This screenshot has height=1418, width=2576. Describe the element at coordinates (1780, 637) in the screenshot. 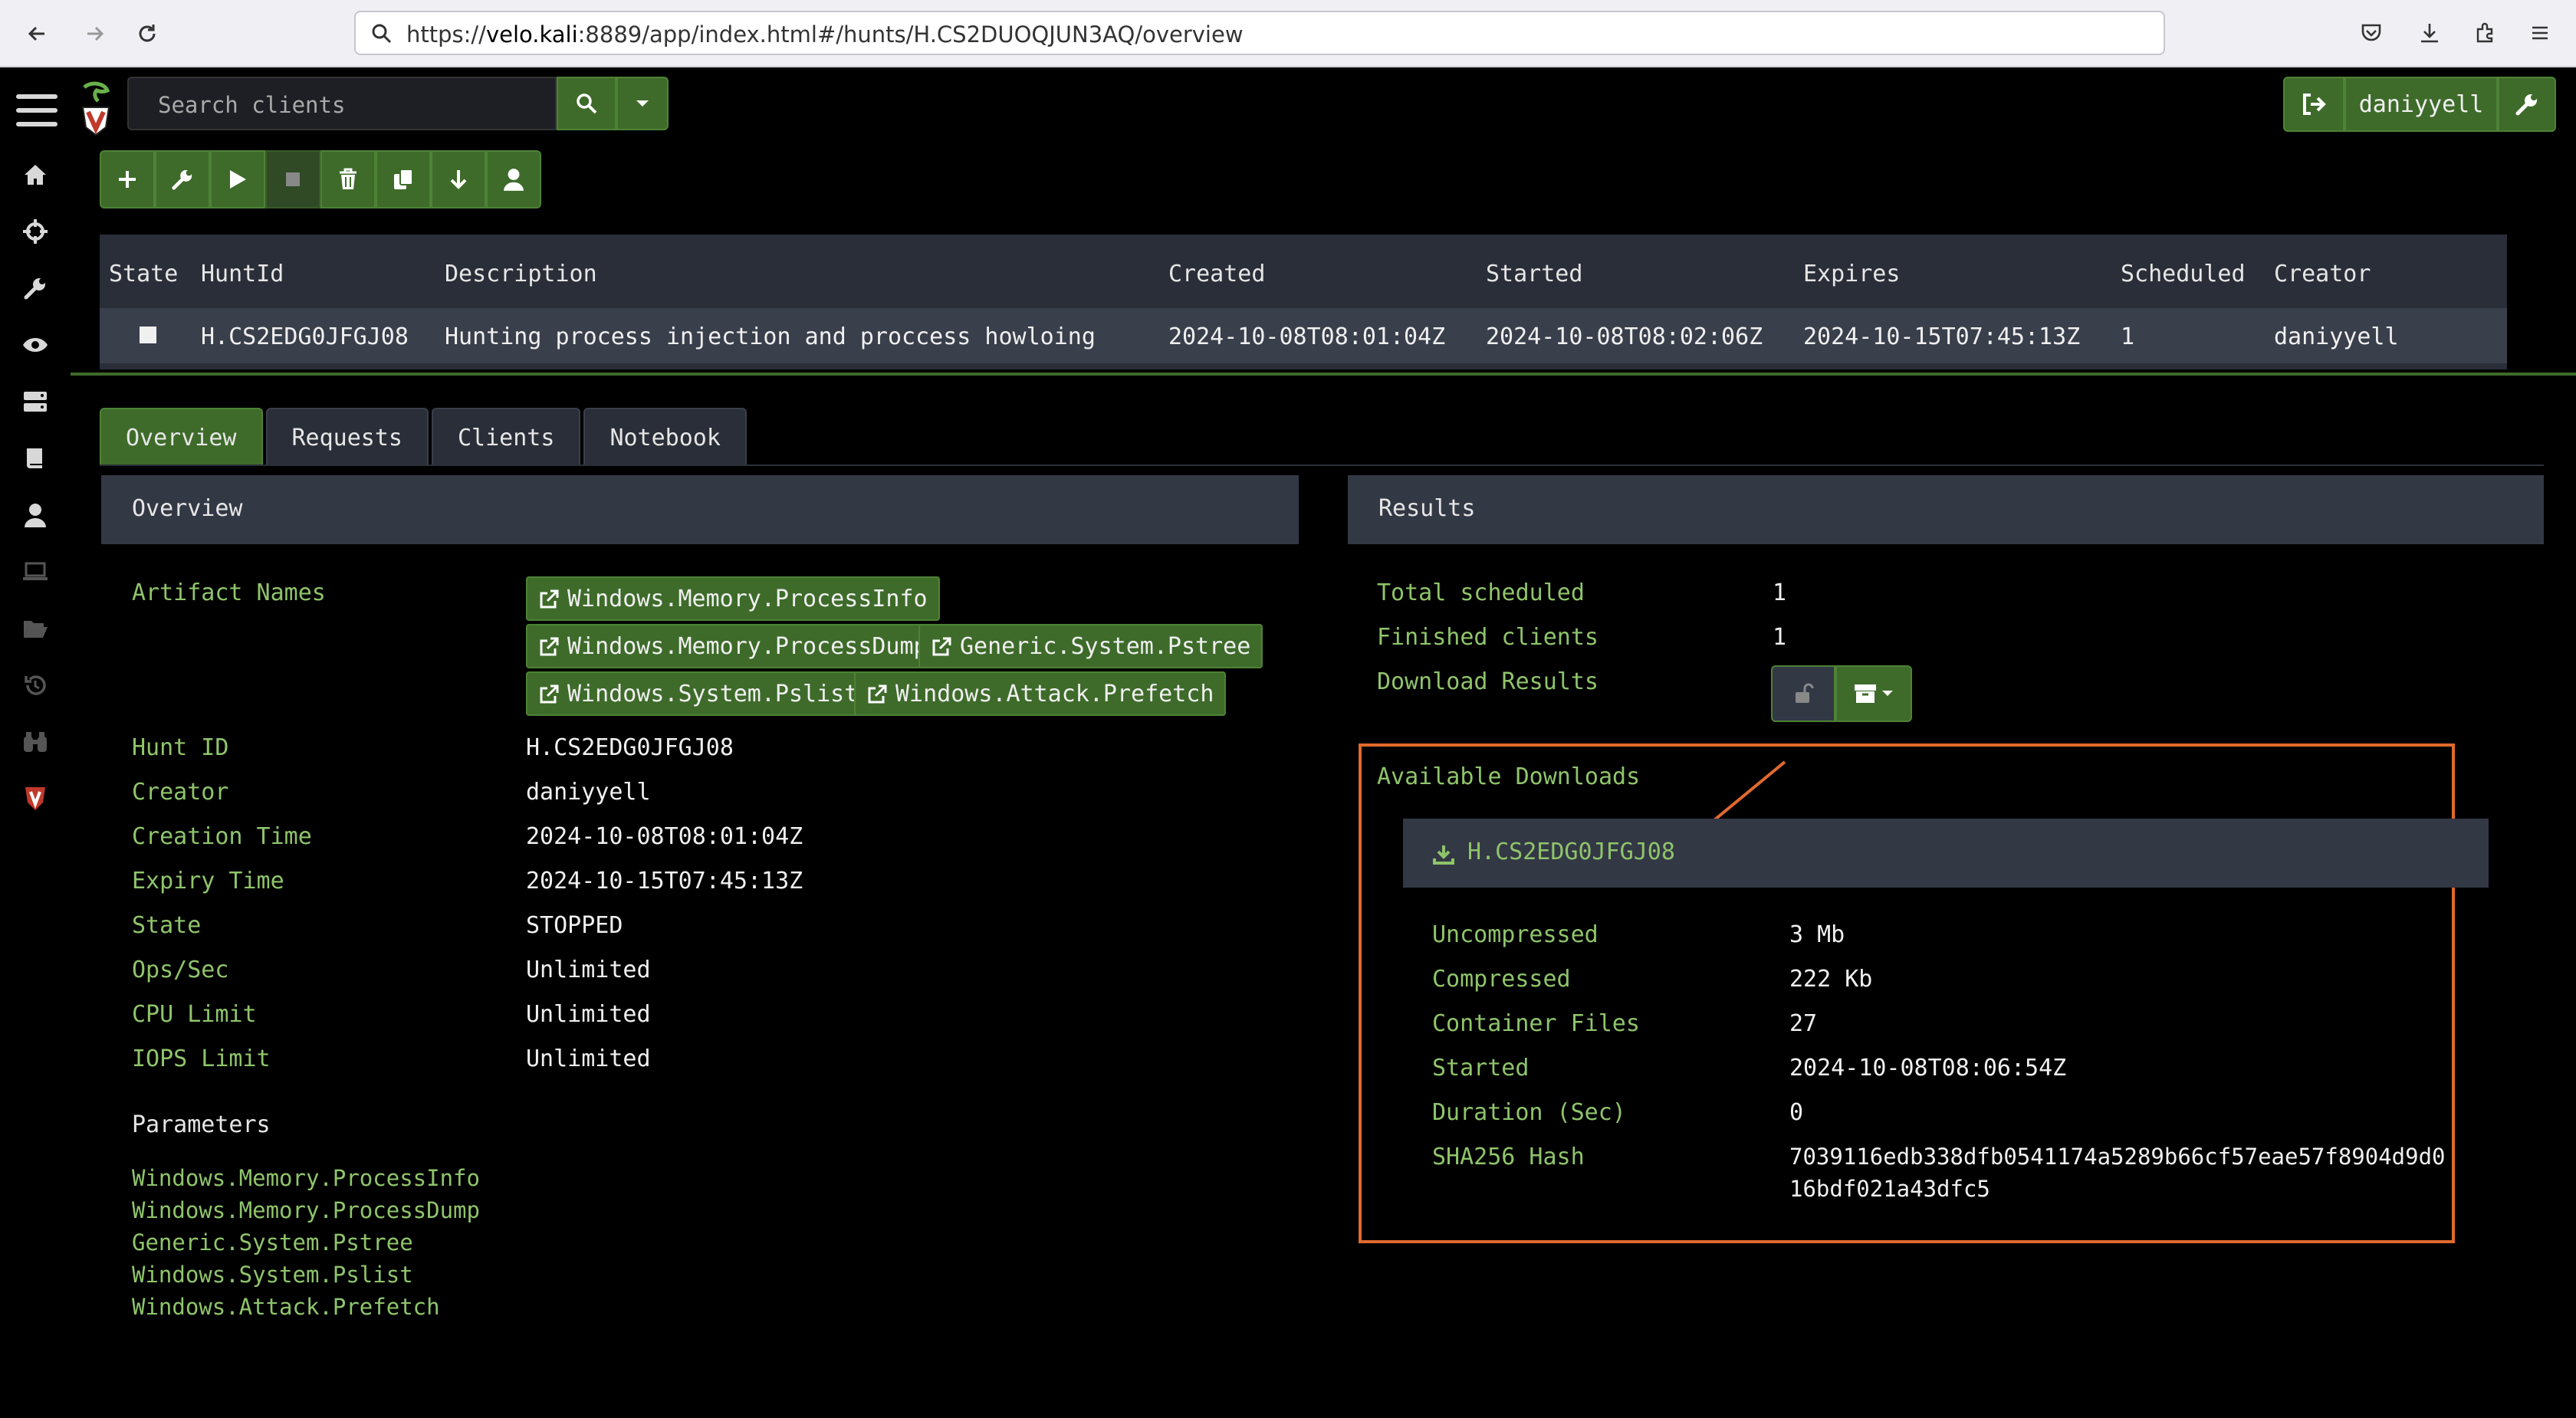

I see `finished-clients-value: 1` at that location.